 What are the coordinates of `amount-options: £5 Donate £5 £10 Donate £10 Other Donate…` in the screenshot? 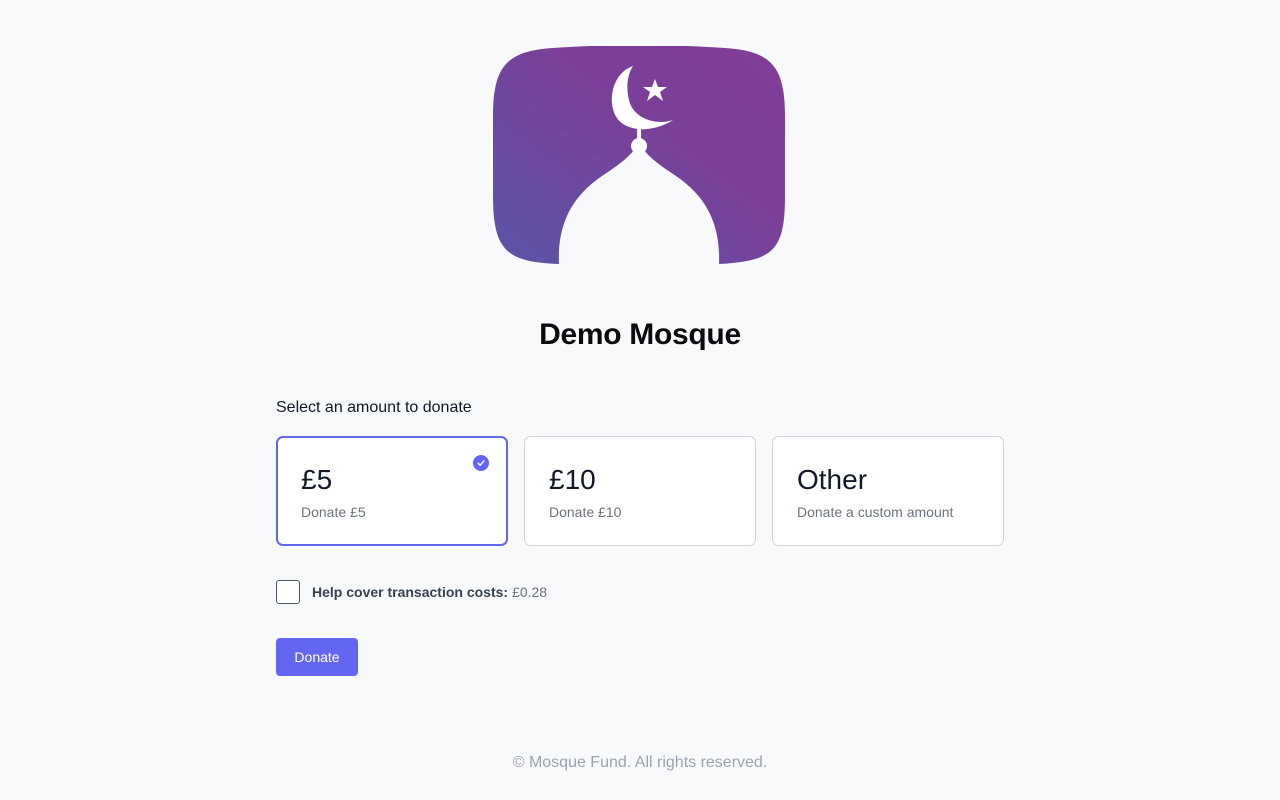 It's located at (640, 491).